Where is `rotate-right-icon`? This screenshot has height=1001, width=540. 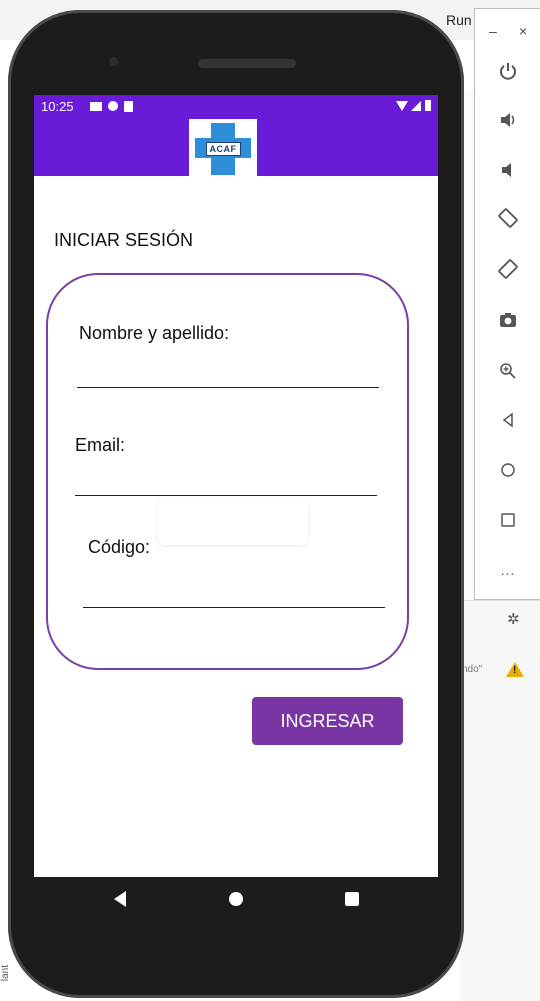
rotate-right-icon is located at coordinates (508, 269).